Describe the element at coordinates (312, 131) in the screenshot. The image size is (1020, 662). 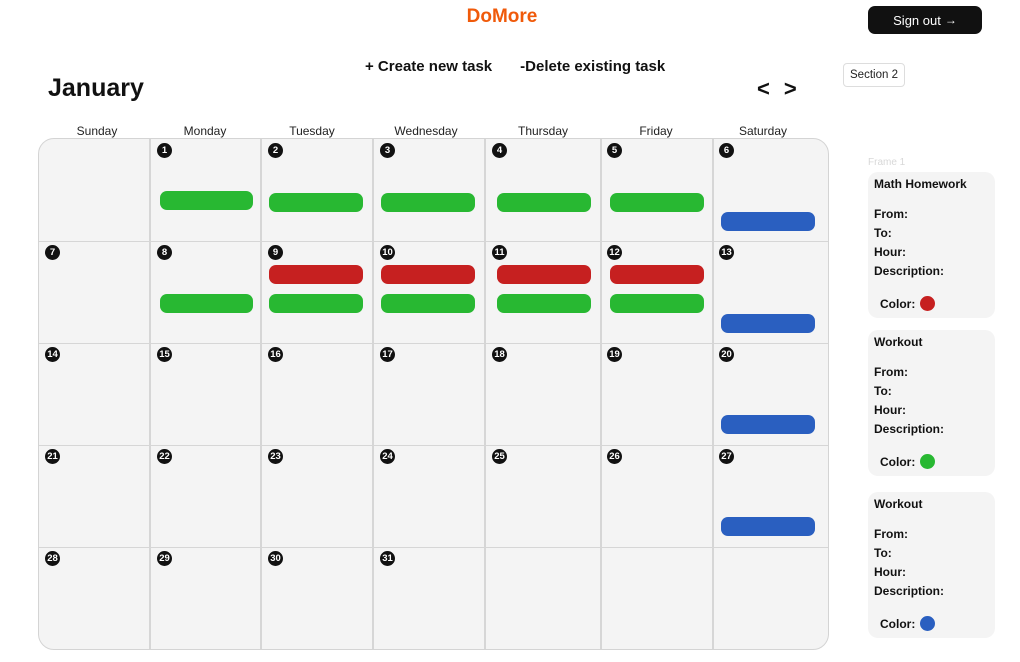
I see `weekday-label: Tuesday` at that location.